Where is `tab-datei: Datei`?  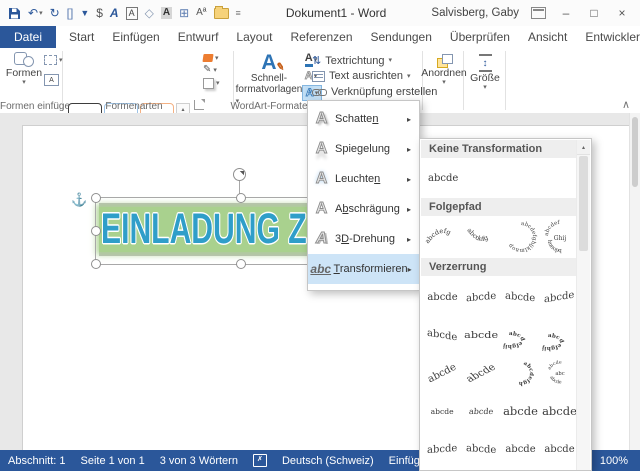
tab-datei: Datei is located at coordinates (28, 37).